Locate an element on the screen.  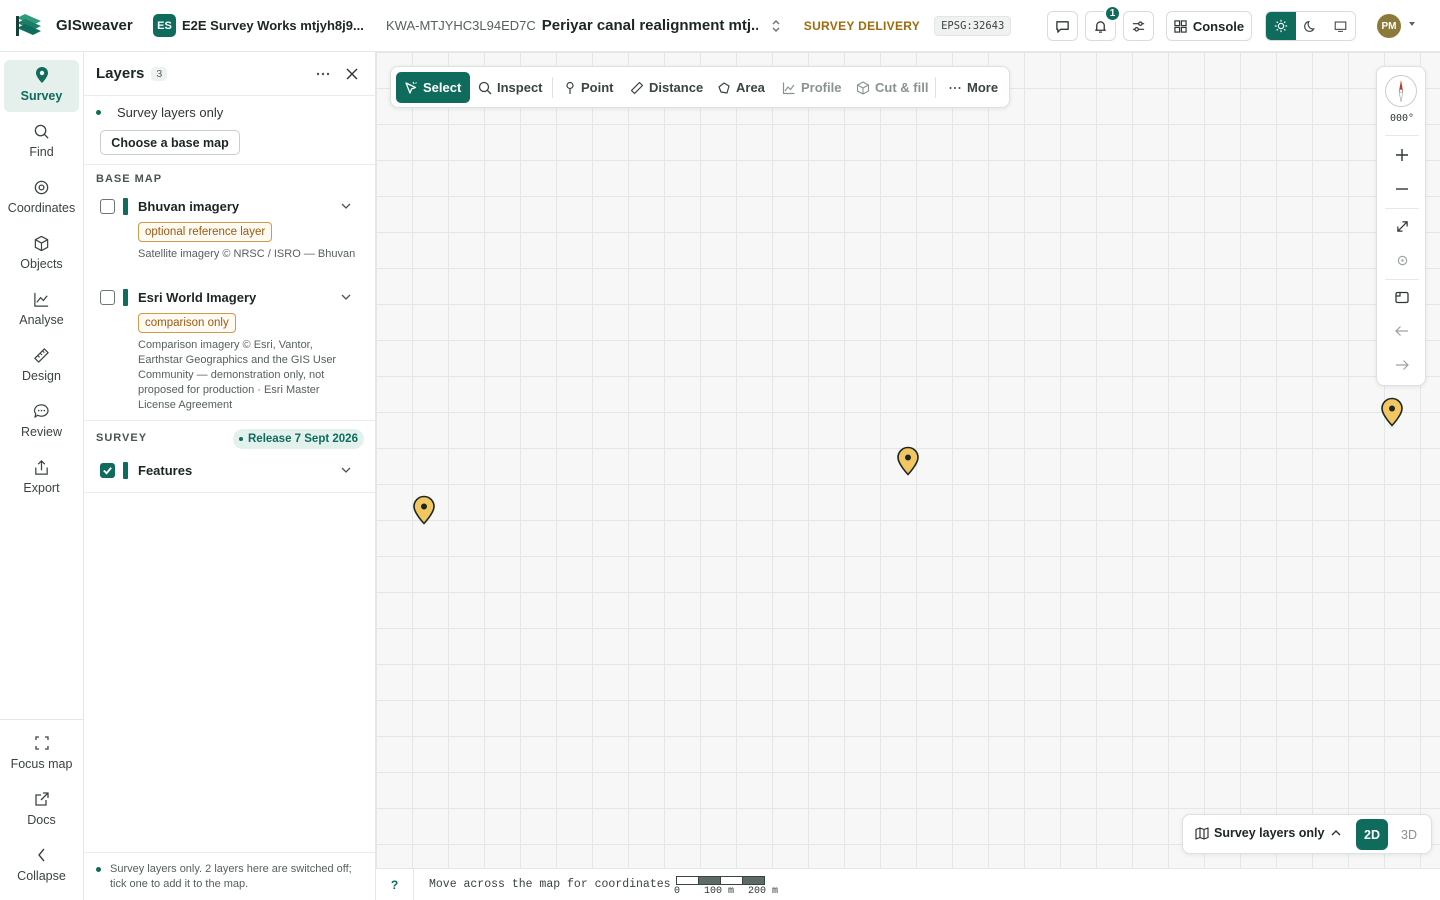
rail-item-export: Export is located at coordinates (41, 478).